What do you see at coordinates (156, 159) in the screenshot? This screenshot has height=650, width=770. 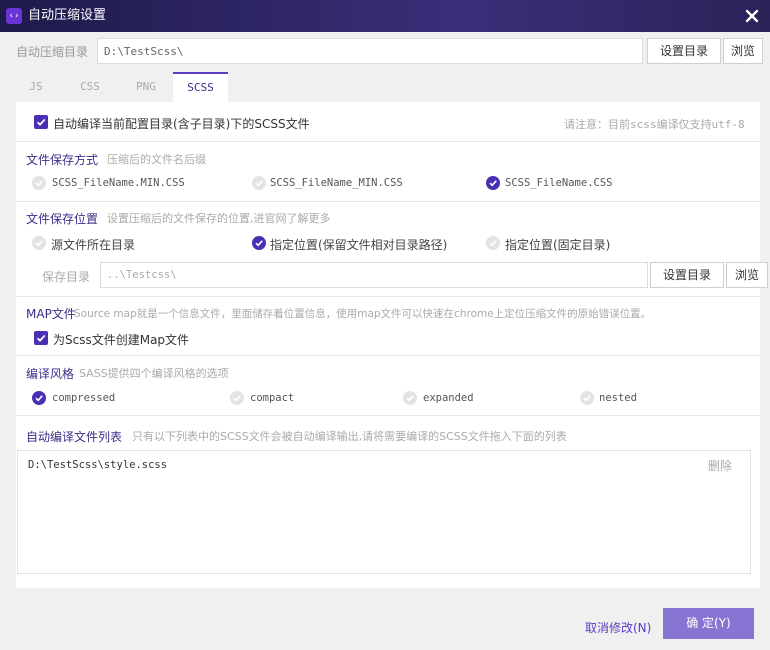 I see `save-name-hint: 压缩后的文件名后缀` at bounding box center [156, 159].